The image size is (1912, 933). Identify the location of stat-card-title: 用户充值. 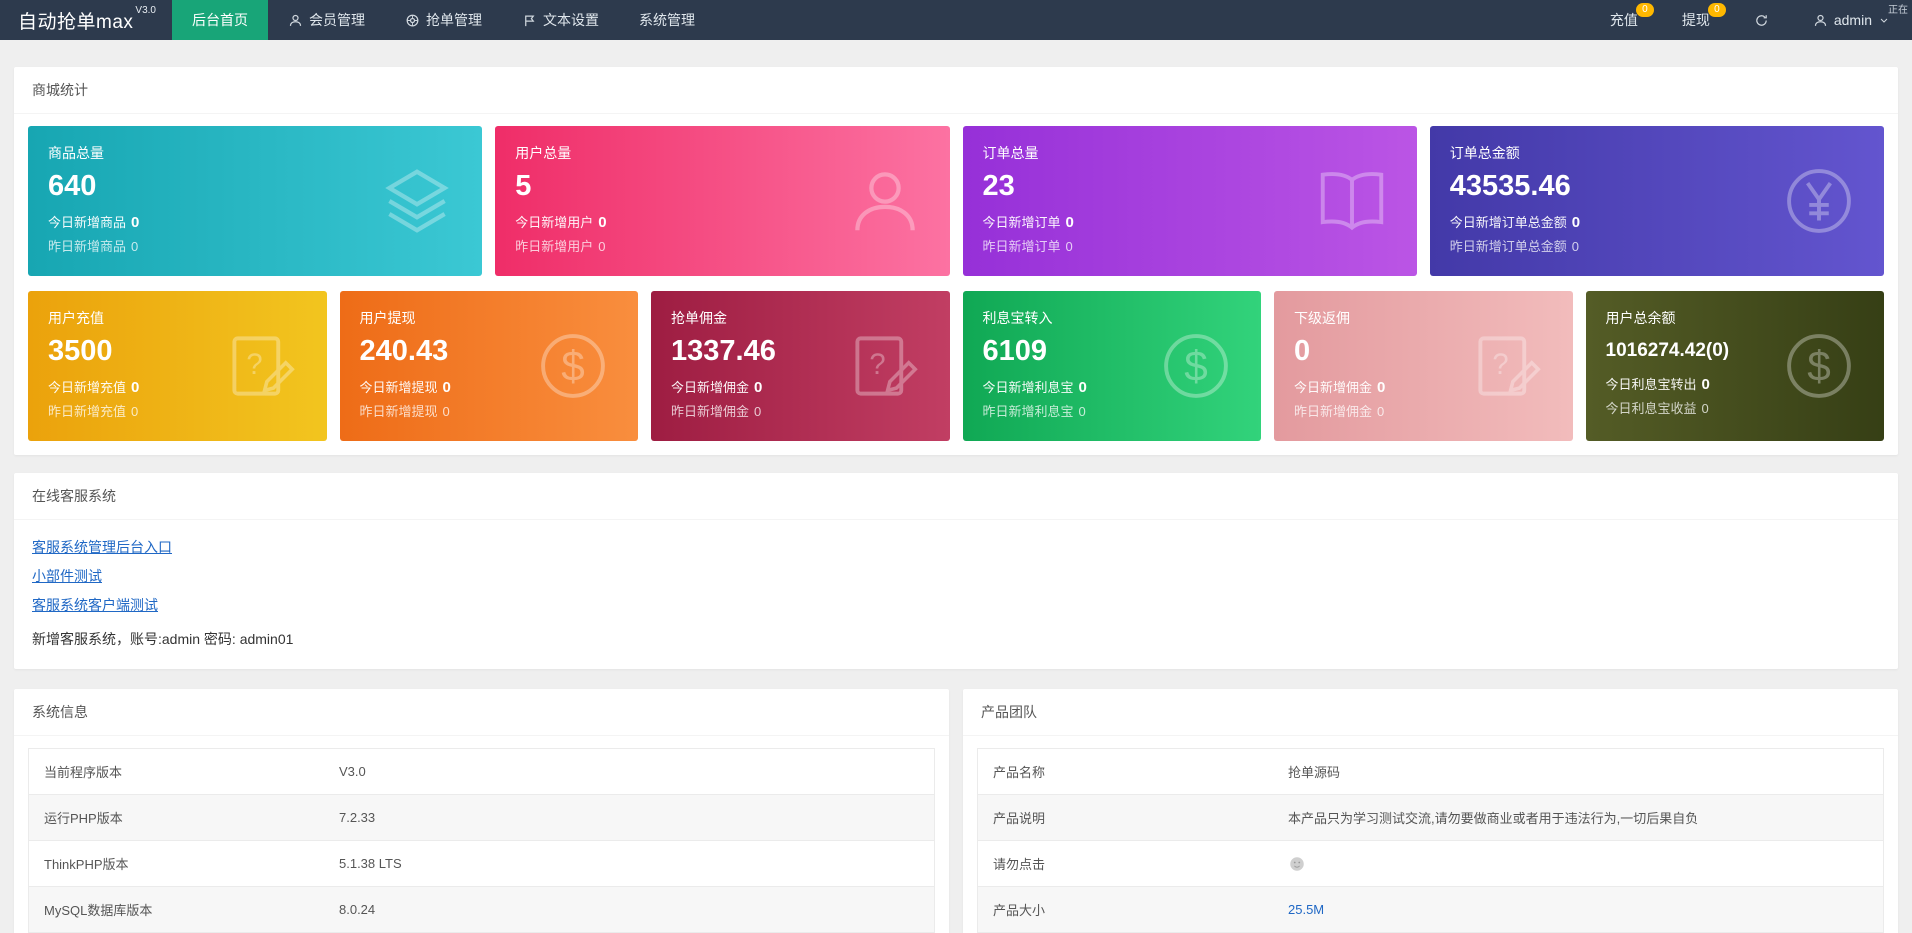
(76, 318).